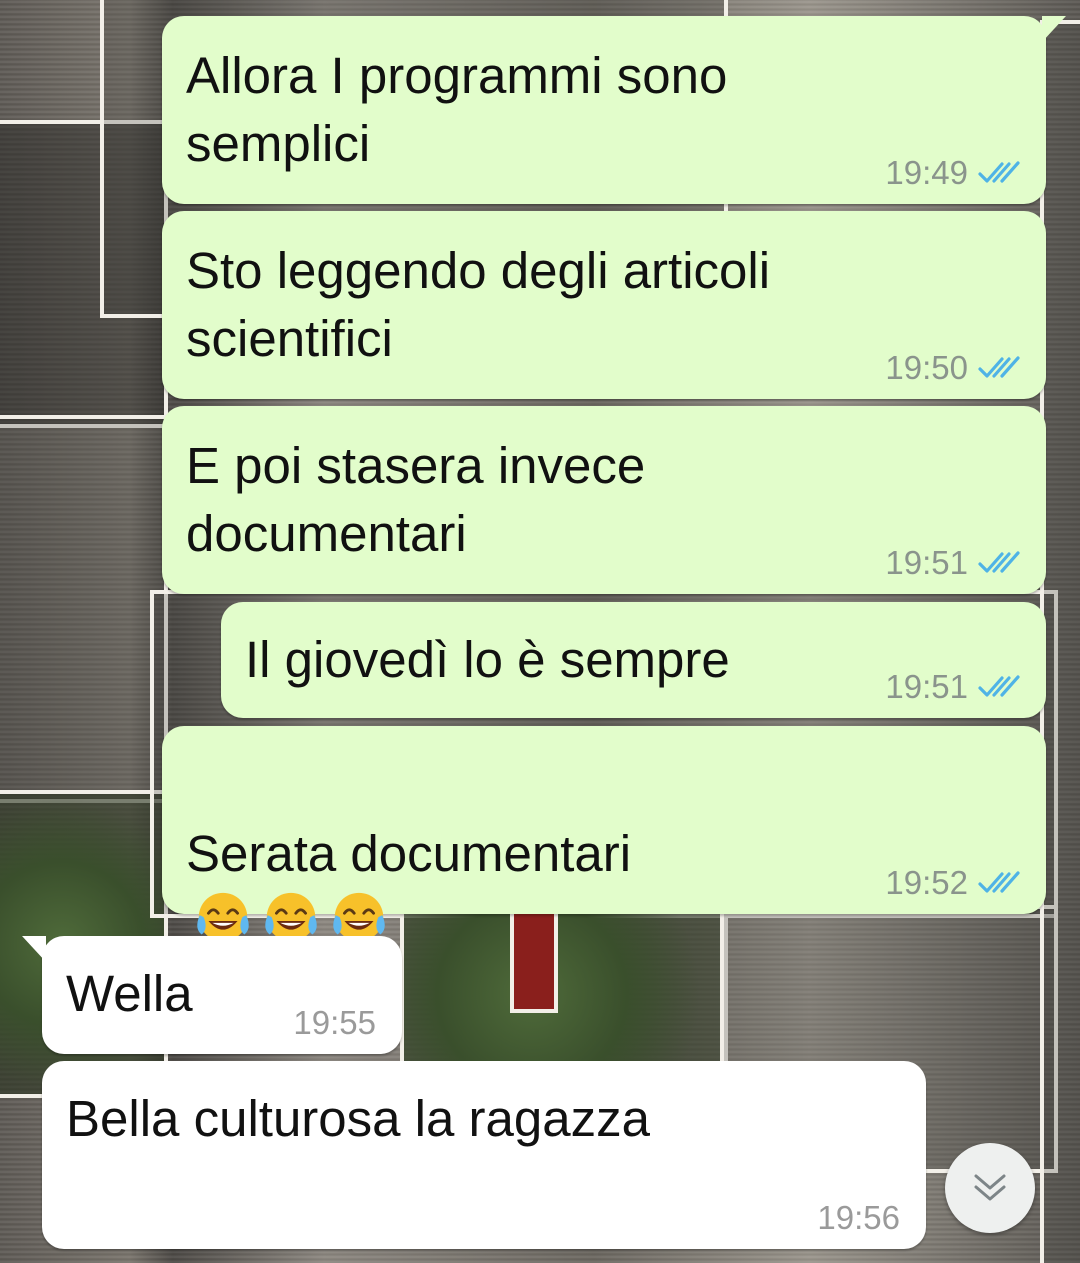  Describe the element at coordinates (416, 499) in the screenshot. I see `message-text: E poi stasera invece documentari` at that location.